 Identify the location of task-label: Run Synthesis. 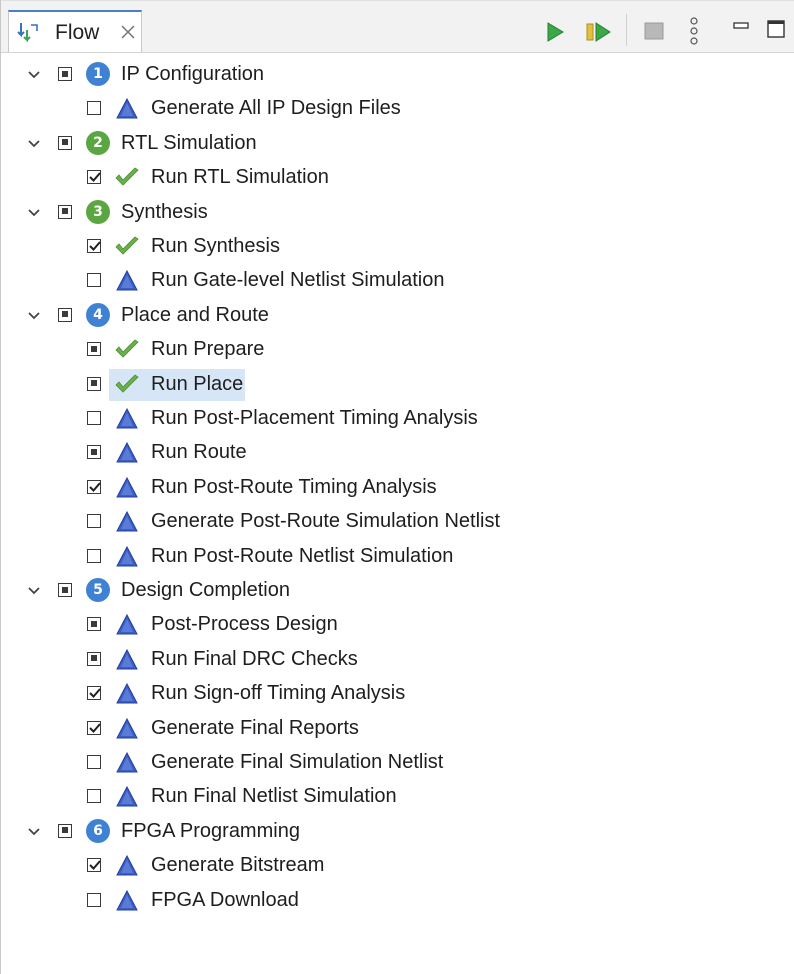
(215, 246).